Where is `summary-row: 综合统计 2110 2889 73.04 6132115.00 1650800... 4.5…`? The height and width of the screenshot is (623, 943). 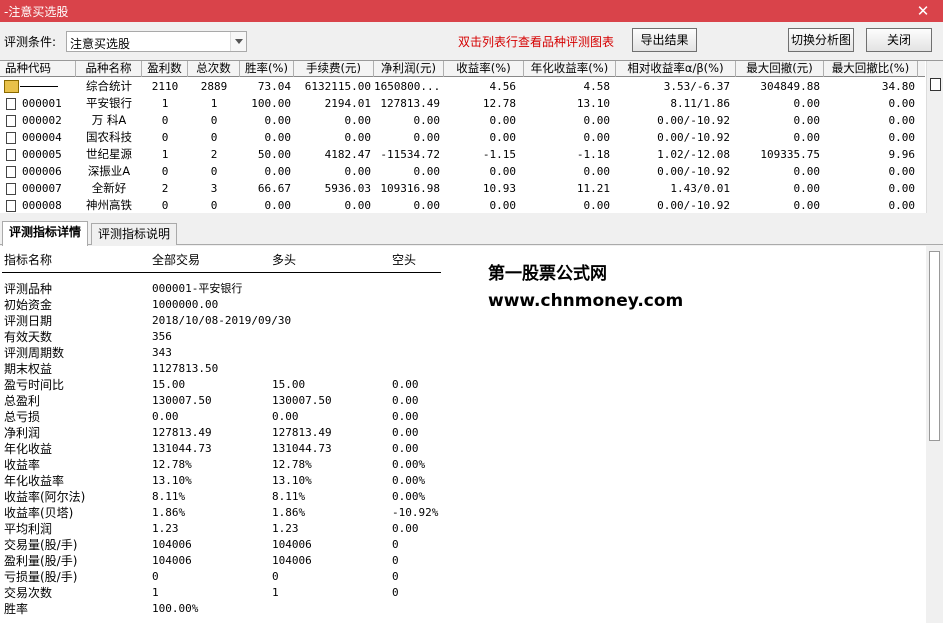
summary-row: 综合统计 2110 2889 73.04 6132115.00 1650800... 4.5… is located at coordinates (462, 86).